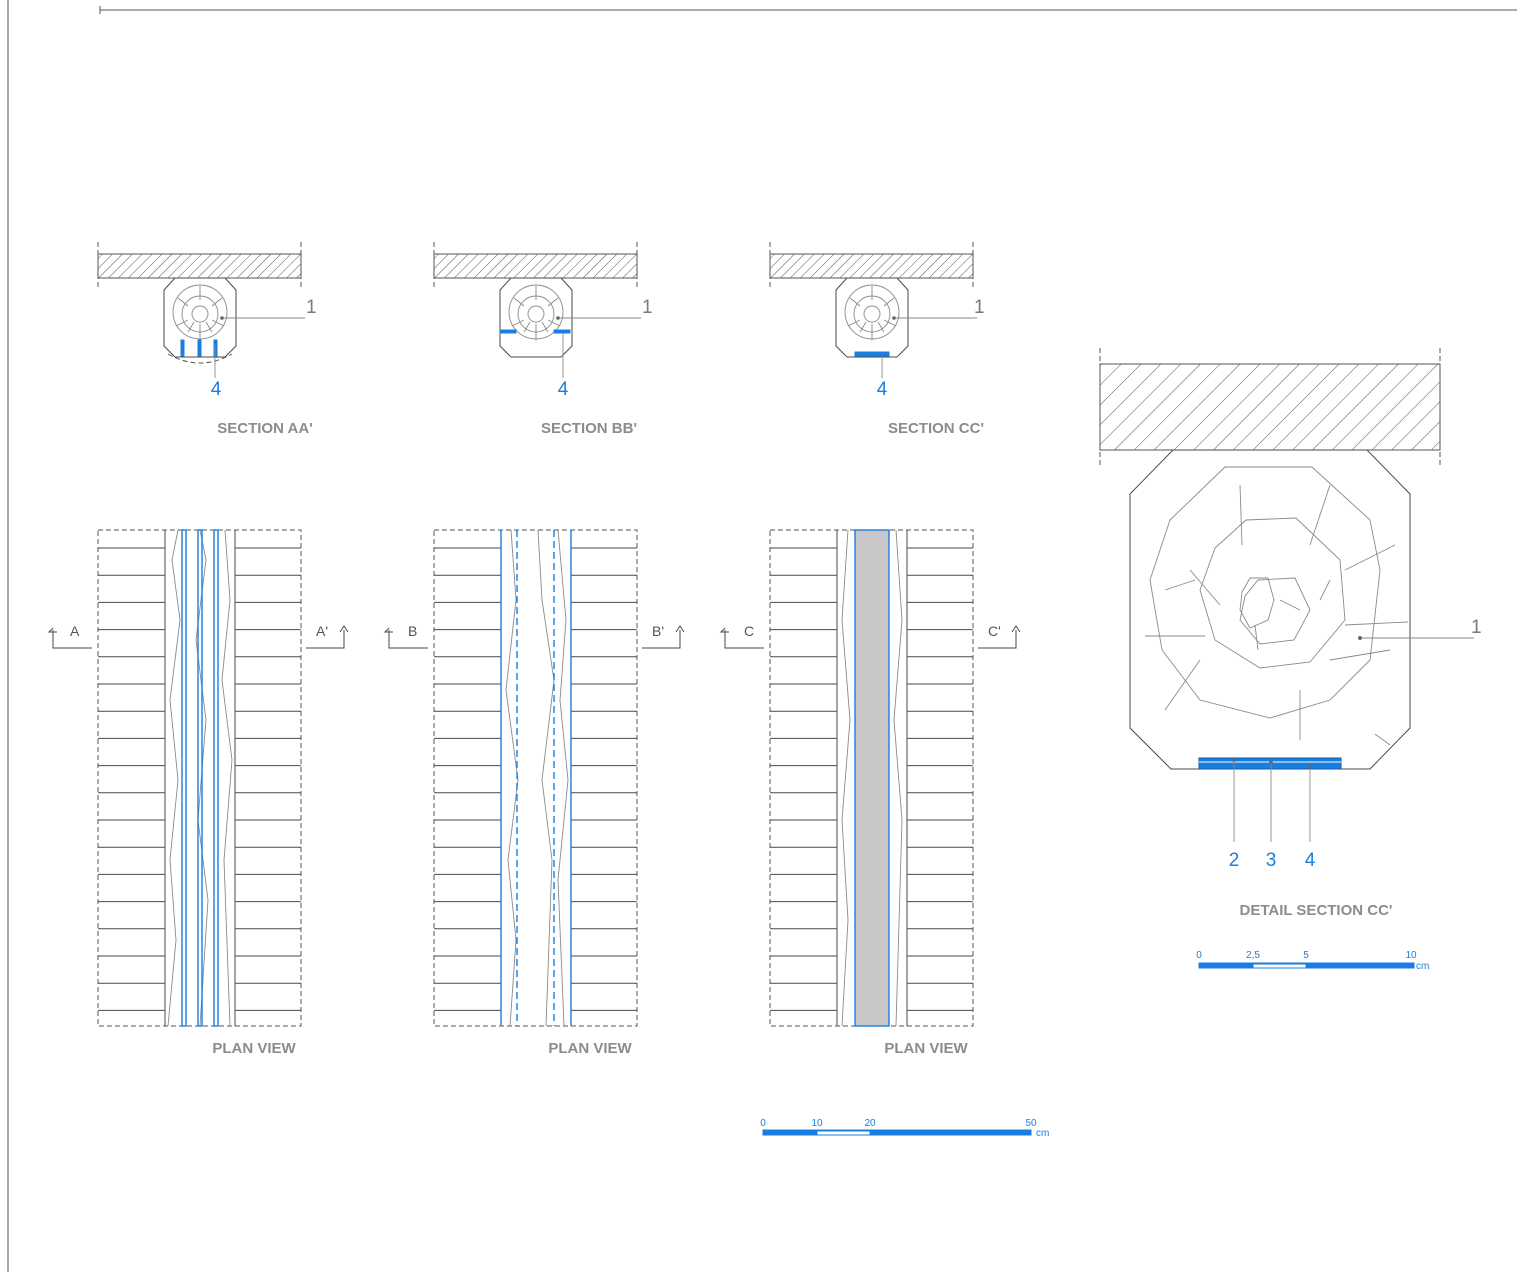 This screenshot has height=1272, width=1517. I want to click on log-cross-section-detail, so click(1270, 609).